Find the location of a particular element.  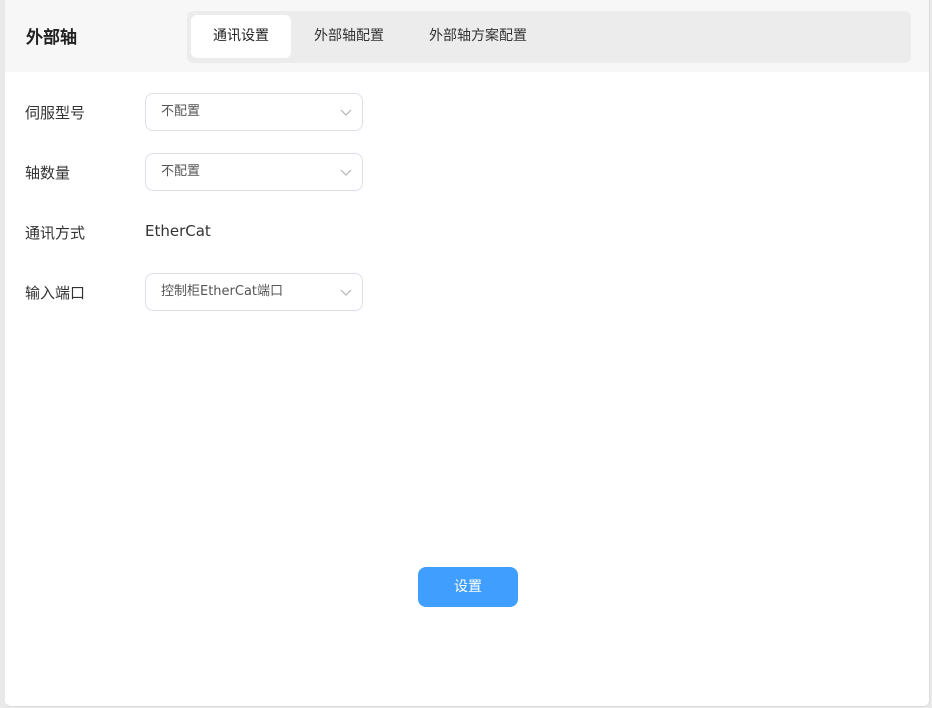

comm-method-label: 通讯方式 is located at coordinates (55, 233).